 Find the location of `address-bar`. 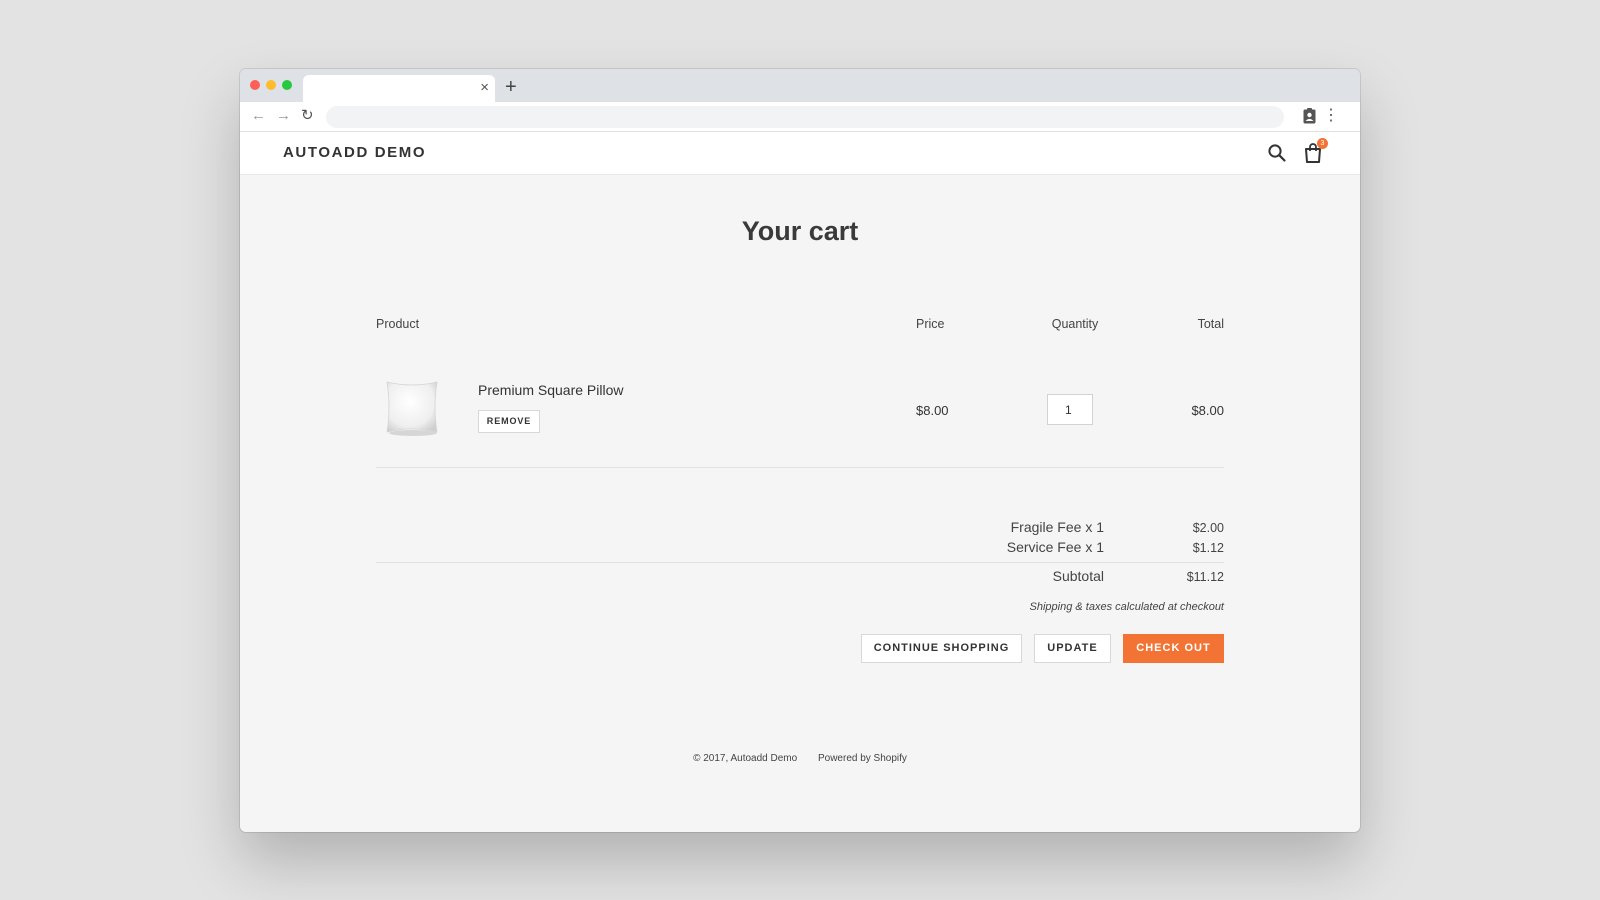

address-bar is located at coordinates (805, 117).